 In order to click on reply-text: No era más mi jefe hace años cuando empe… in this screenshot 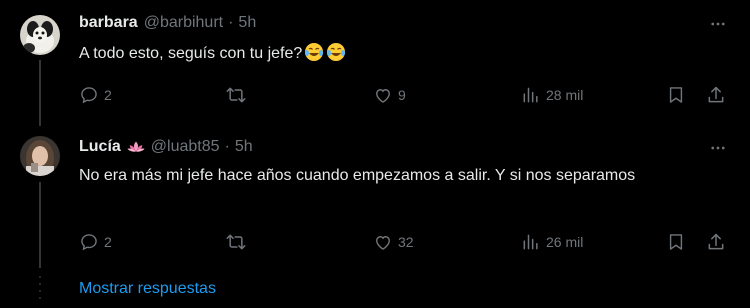, I will do `click(357, 175)`.